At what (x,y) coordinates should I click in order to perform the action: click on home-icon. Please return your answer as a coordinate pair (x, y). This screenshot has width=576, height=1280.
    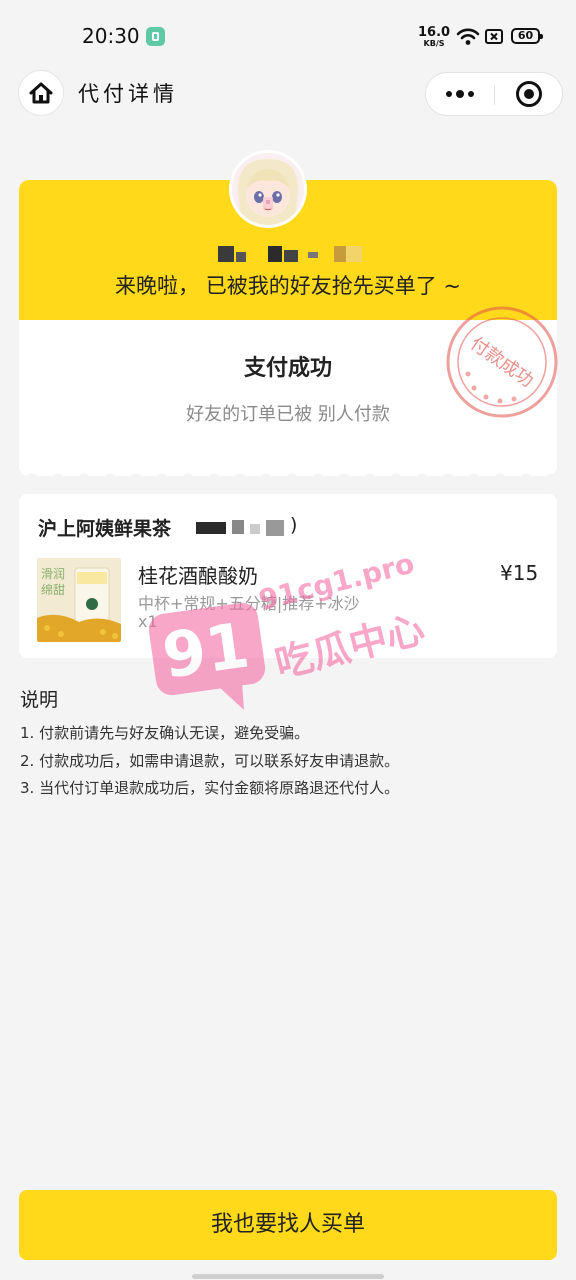
    Looking at the image, I should click on (41, 93).